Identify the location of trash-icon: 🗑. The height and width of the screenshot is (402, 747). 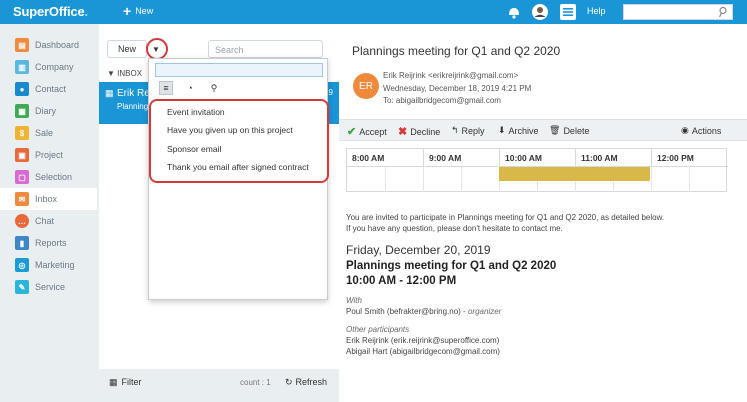
(555, 130).